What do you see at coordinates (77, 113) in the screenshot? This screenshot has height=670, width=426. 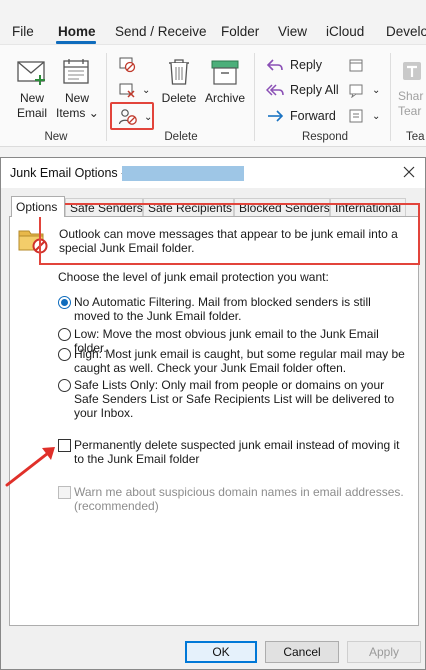 I see `new-items-label-2: Items ⌄` at bounding box center [77, 113].